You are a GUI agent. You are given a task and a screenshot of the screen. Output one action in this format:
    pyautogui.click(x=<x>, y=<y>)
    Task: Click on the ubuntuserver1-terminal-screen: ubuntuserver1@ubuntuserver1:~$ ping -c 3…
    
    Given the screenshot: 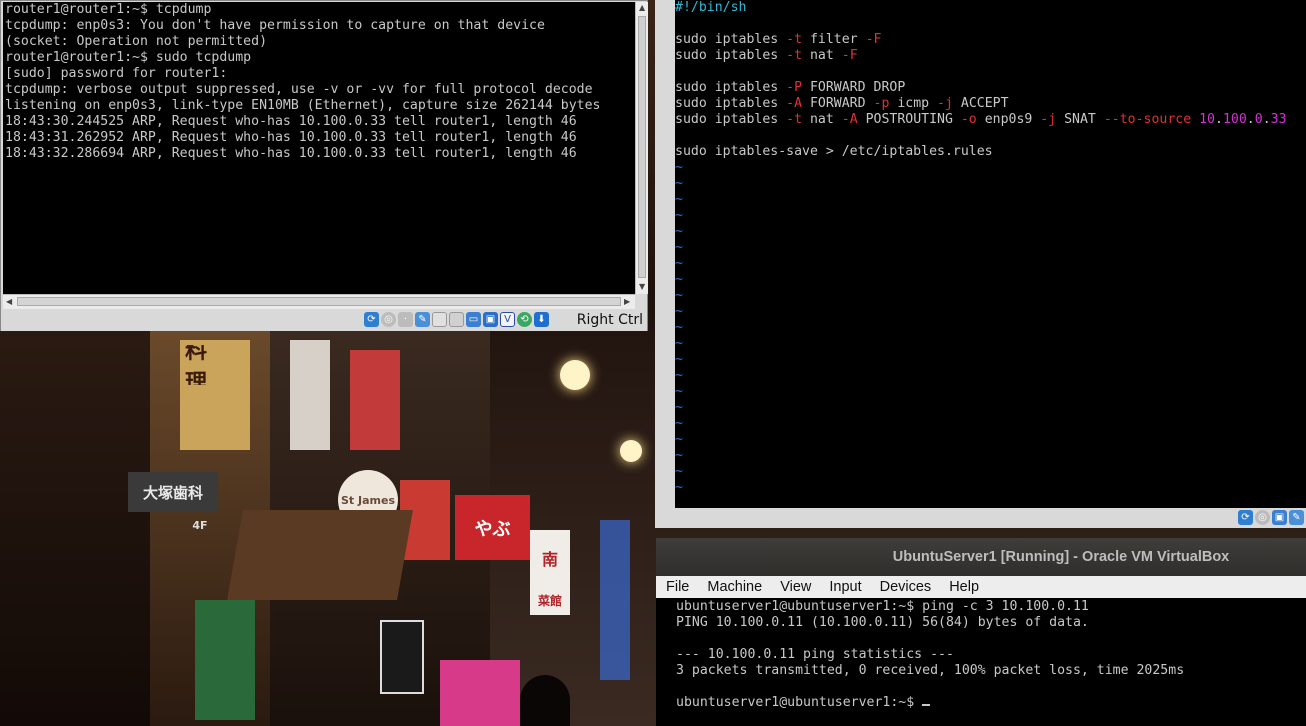 What is the action you would take?
    pyautogui.click(x=981, y=662)
    